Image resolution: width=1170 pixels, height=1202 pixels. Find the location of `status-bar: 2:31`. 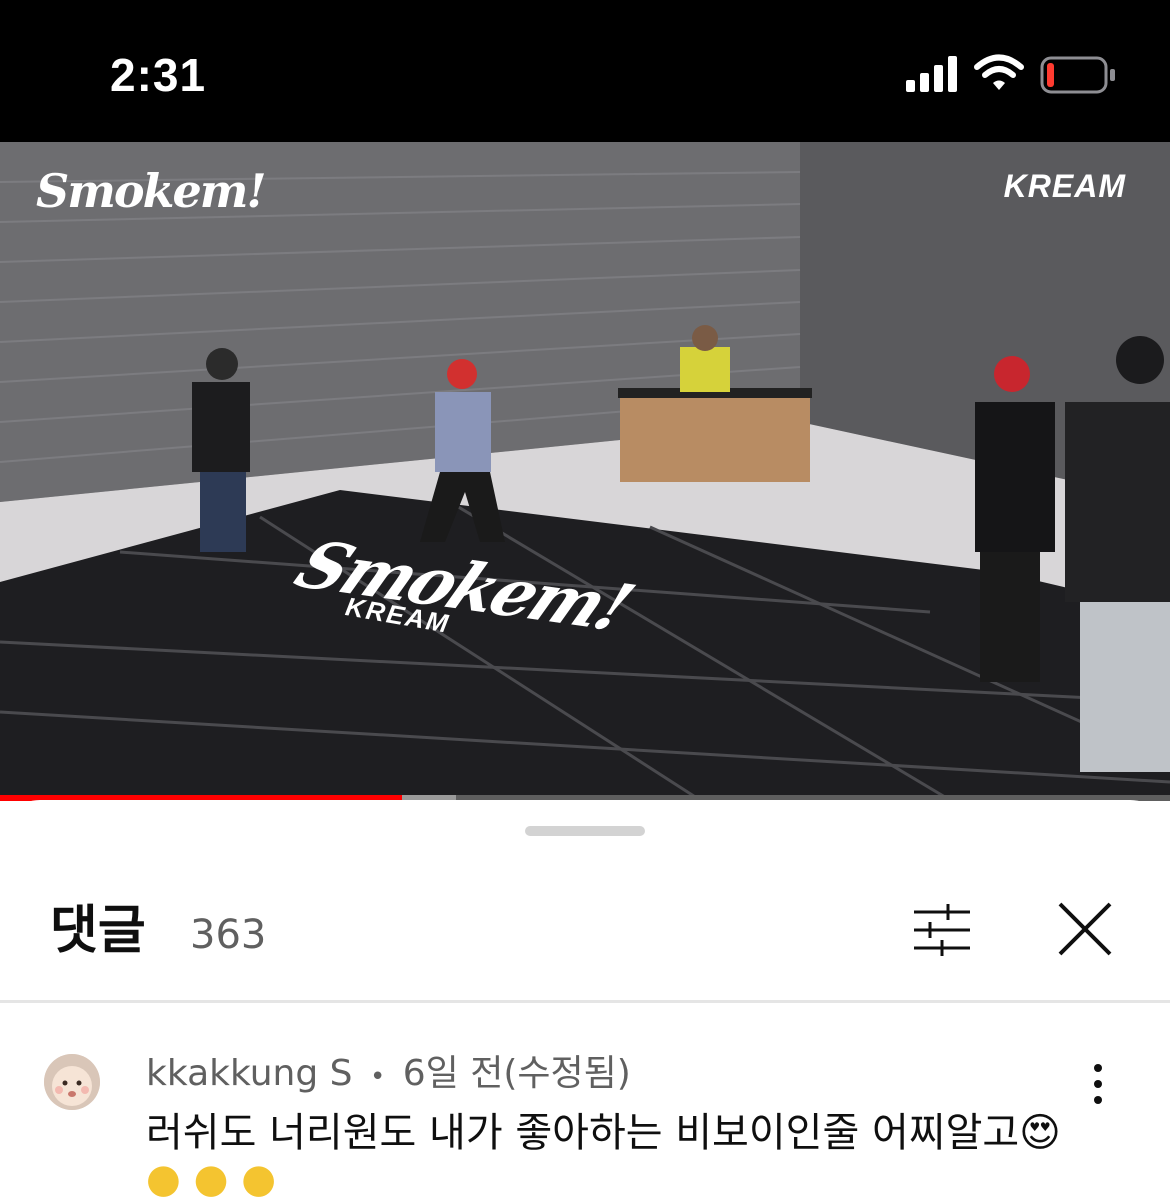

status-bar: 2:31 is located at coordinates (585, 71).